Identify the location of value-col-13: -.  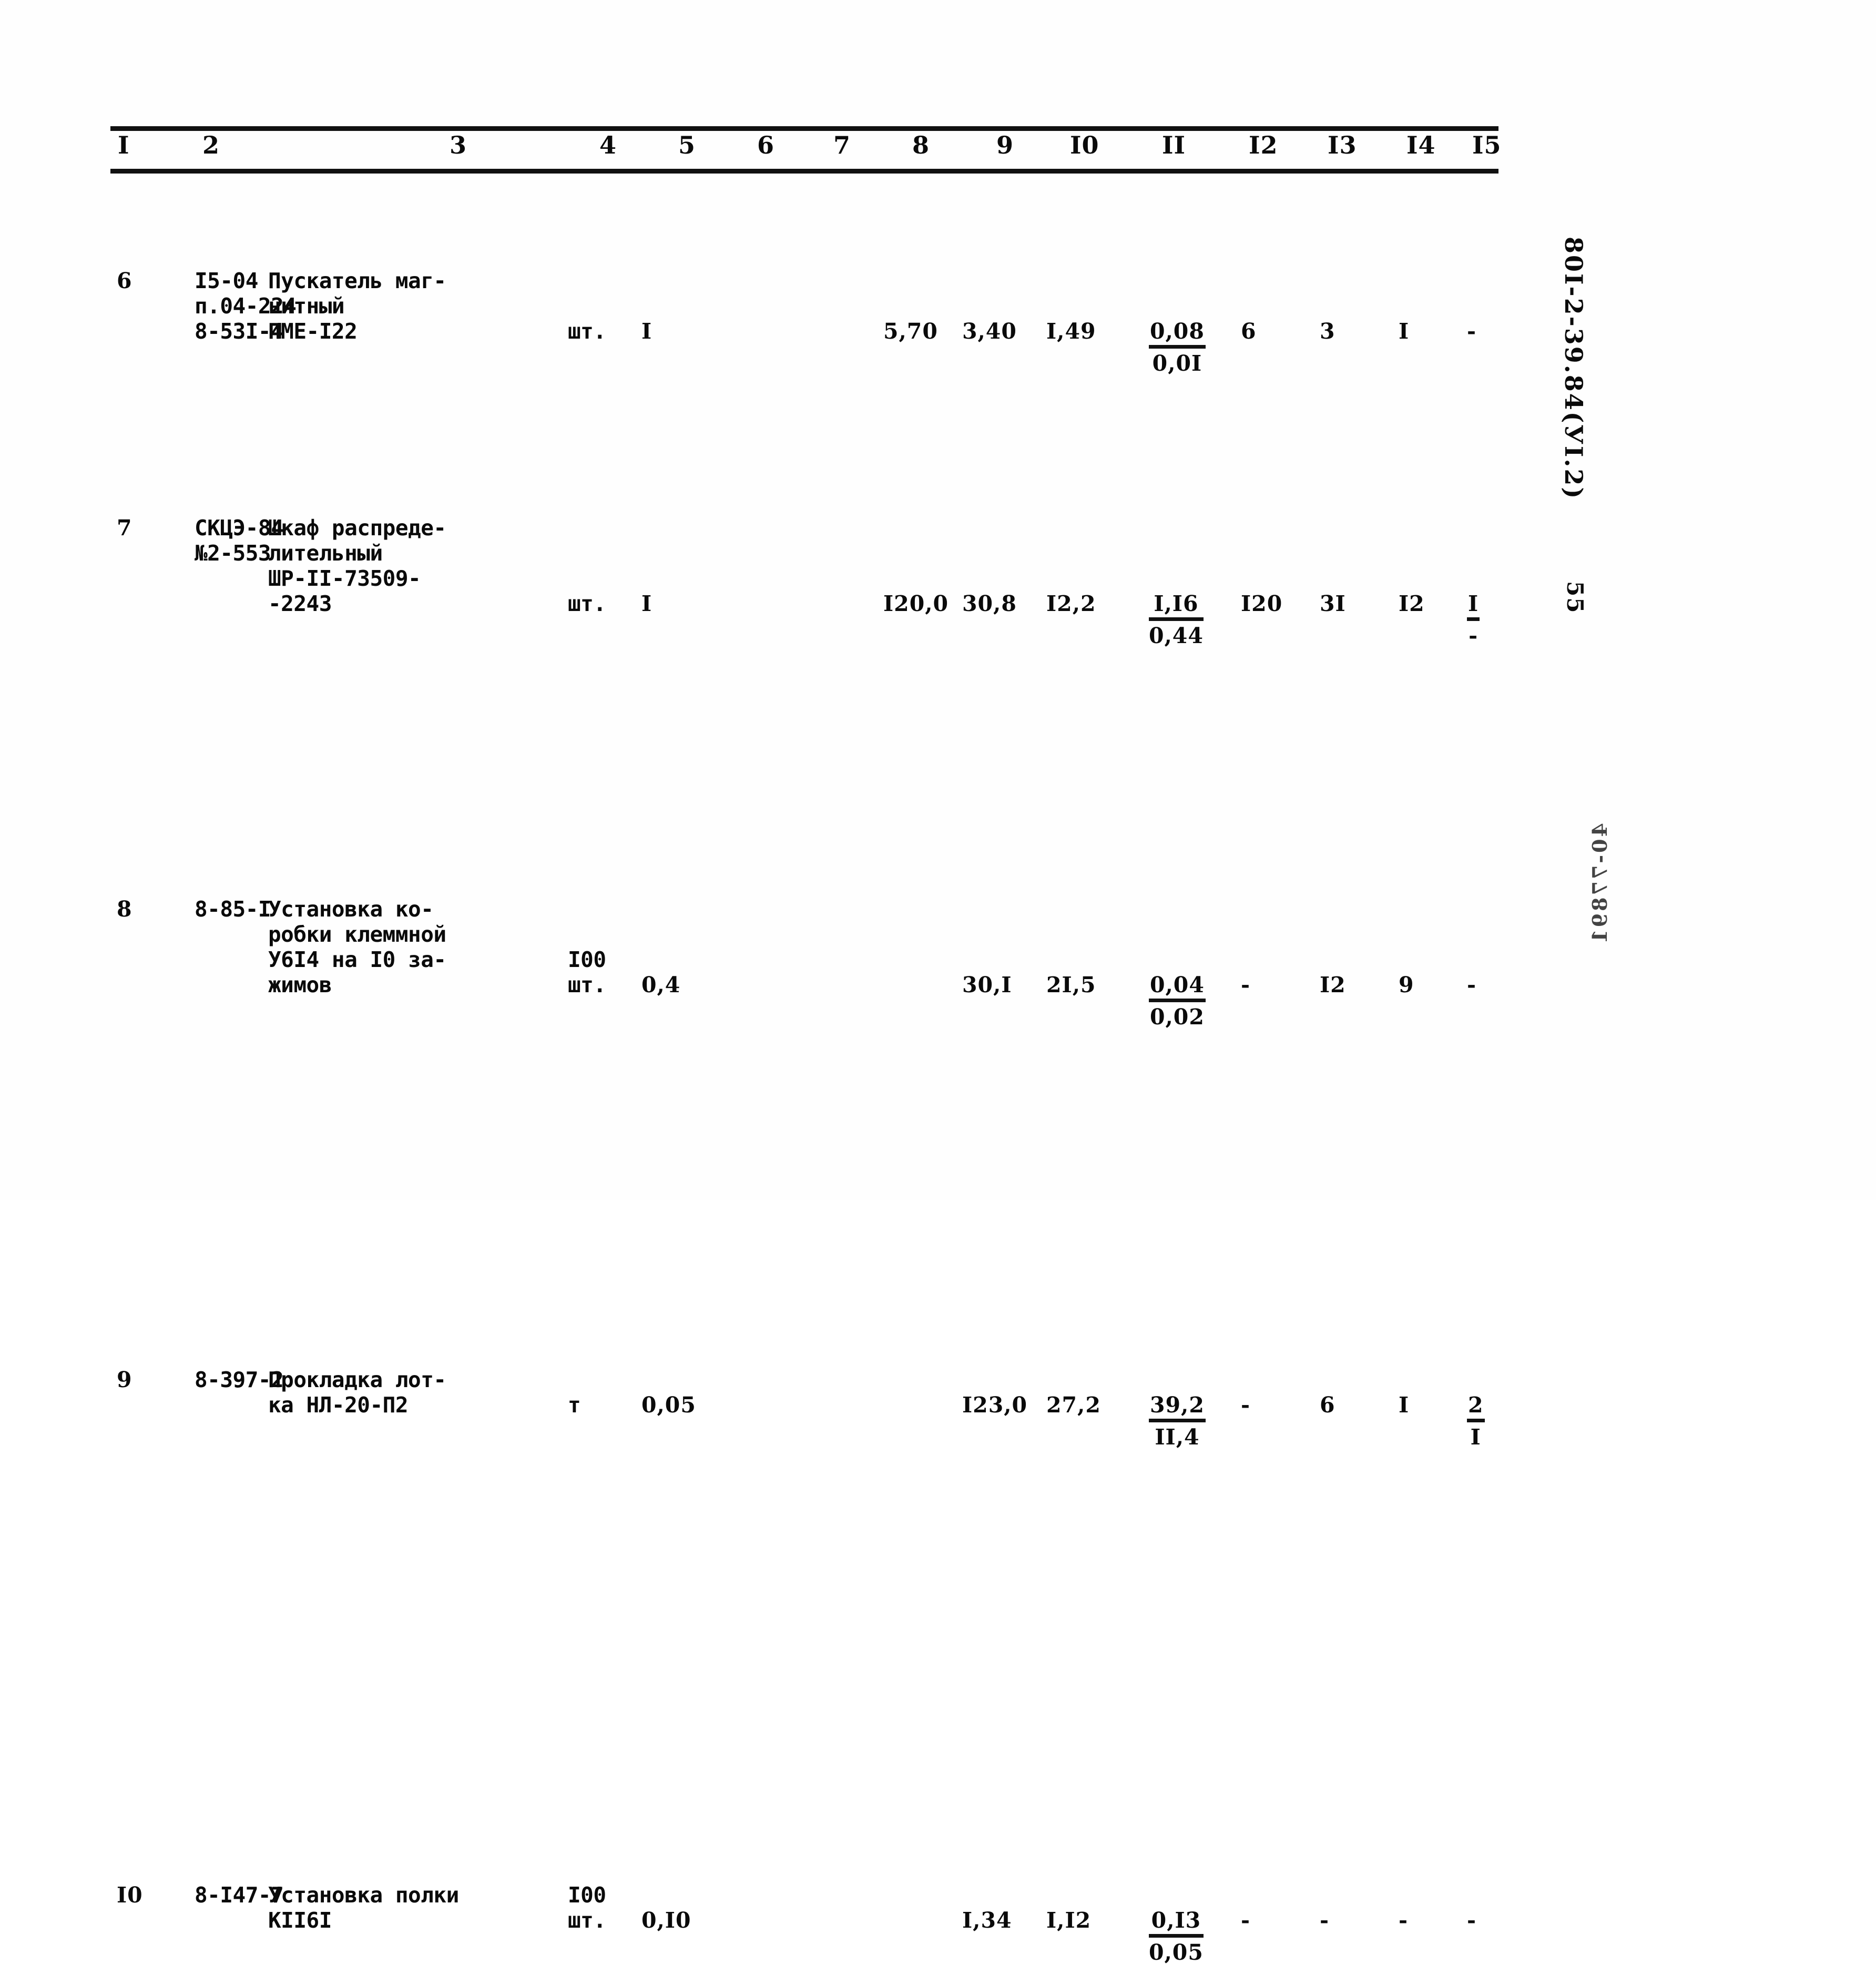
(1325, 1921).